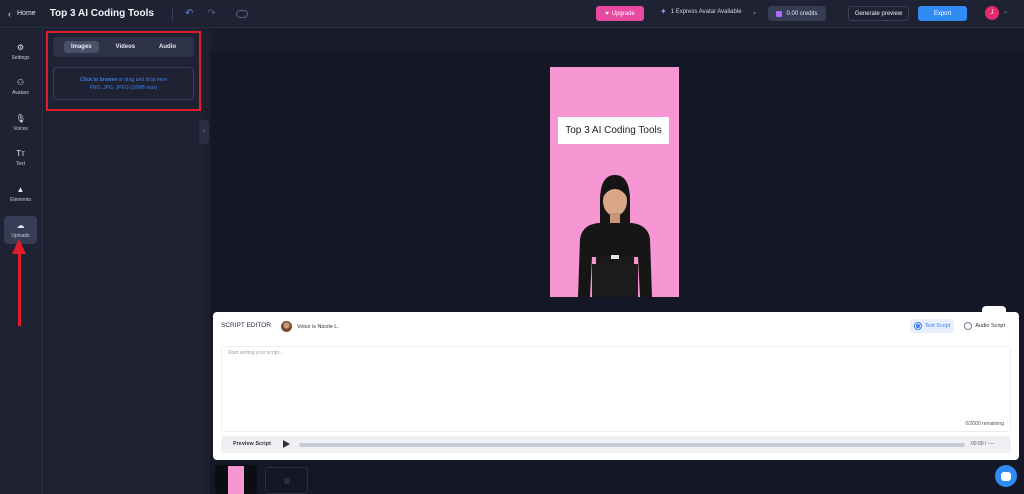 The image size is (1024, 494). What do you see at coordinates (19, 289) in the screenshot?
I see `arrow-annotation-shaft` at bounding box center [19, 289].